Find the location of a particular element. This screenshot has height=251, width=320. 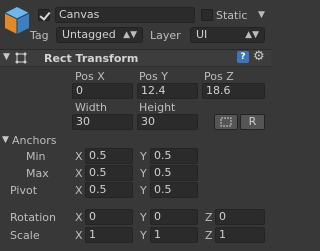

width-field: 30 is located at coordinates (102, 122).